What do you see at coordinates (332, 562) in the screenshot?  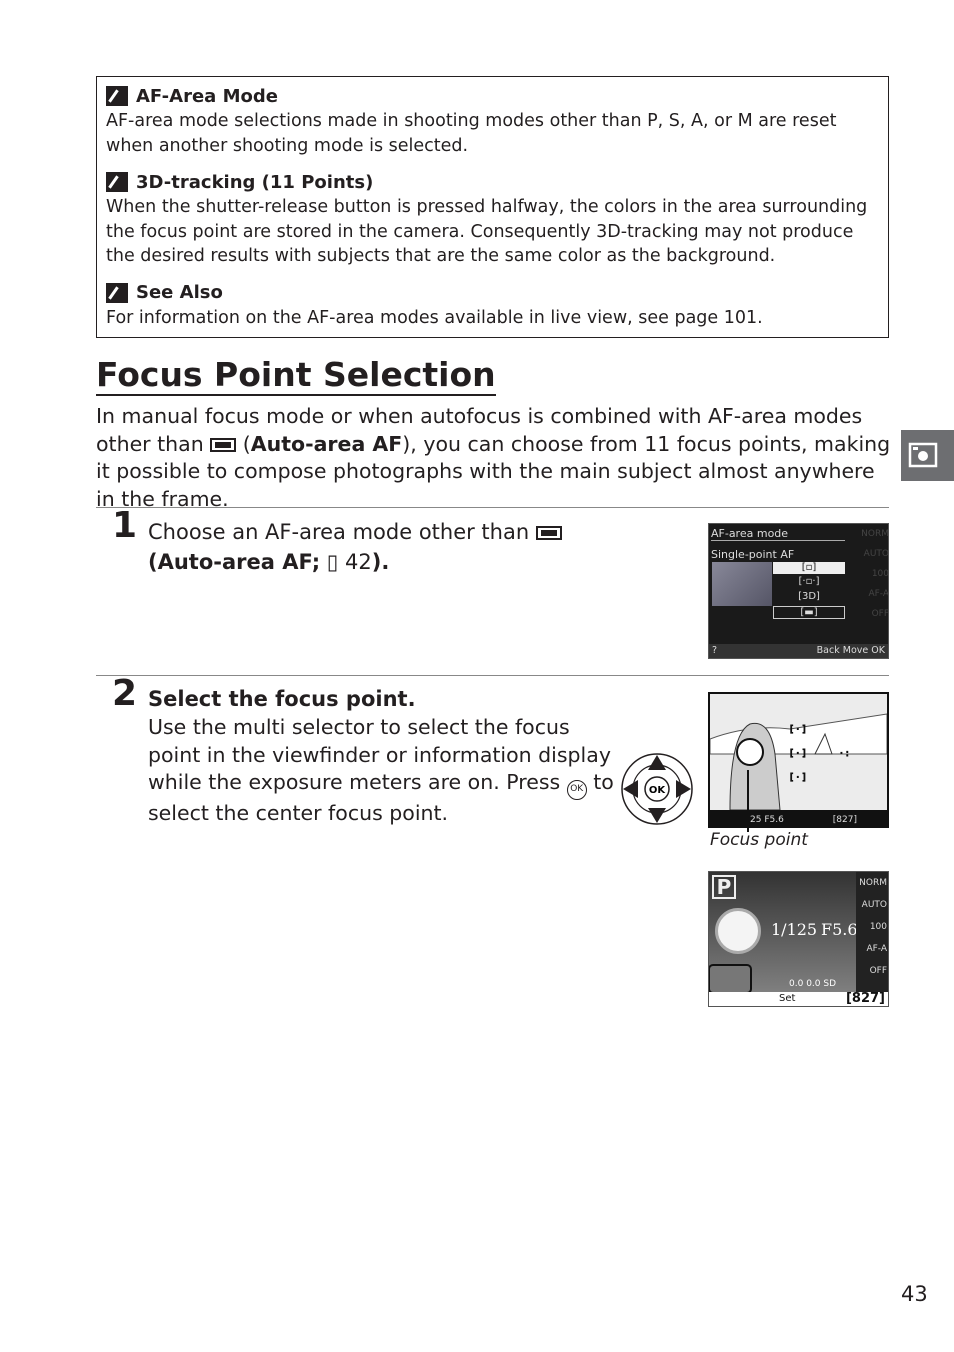 I see `book-icon: ▯` at bounding box center [332, 562].